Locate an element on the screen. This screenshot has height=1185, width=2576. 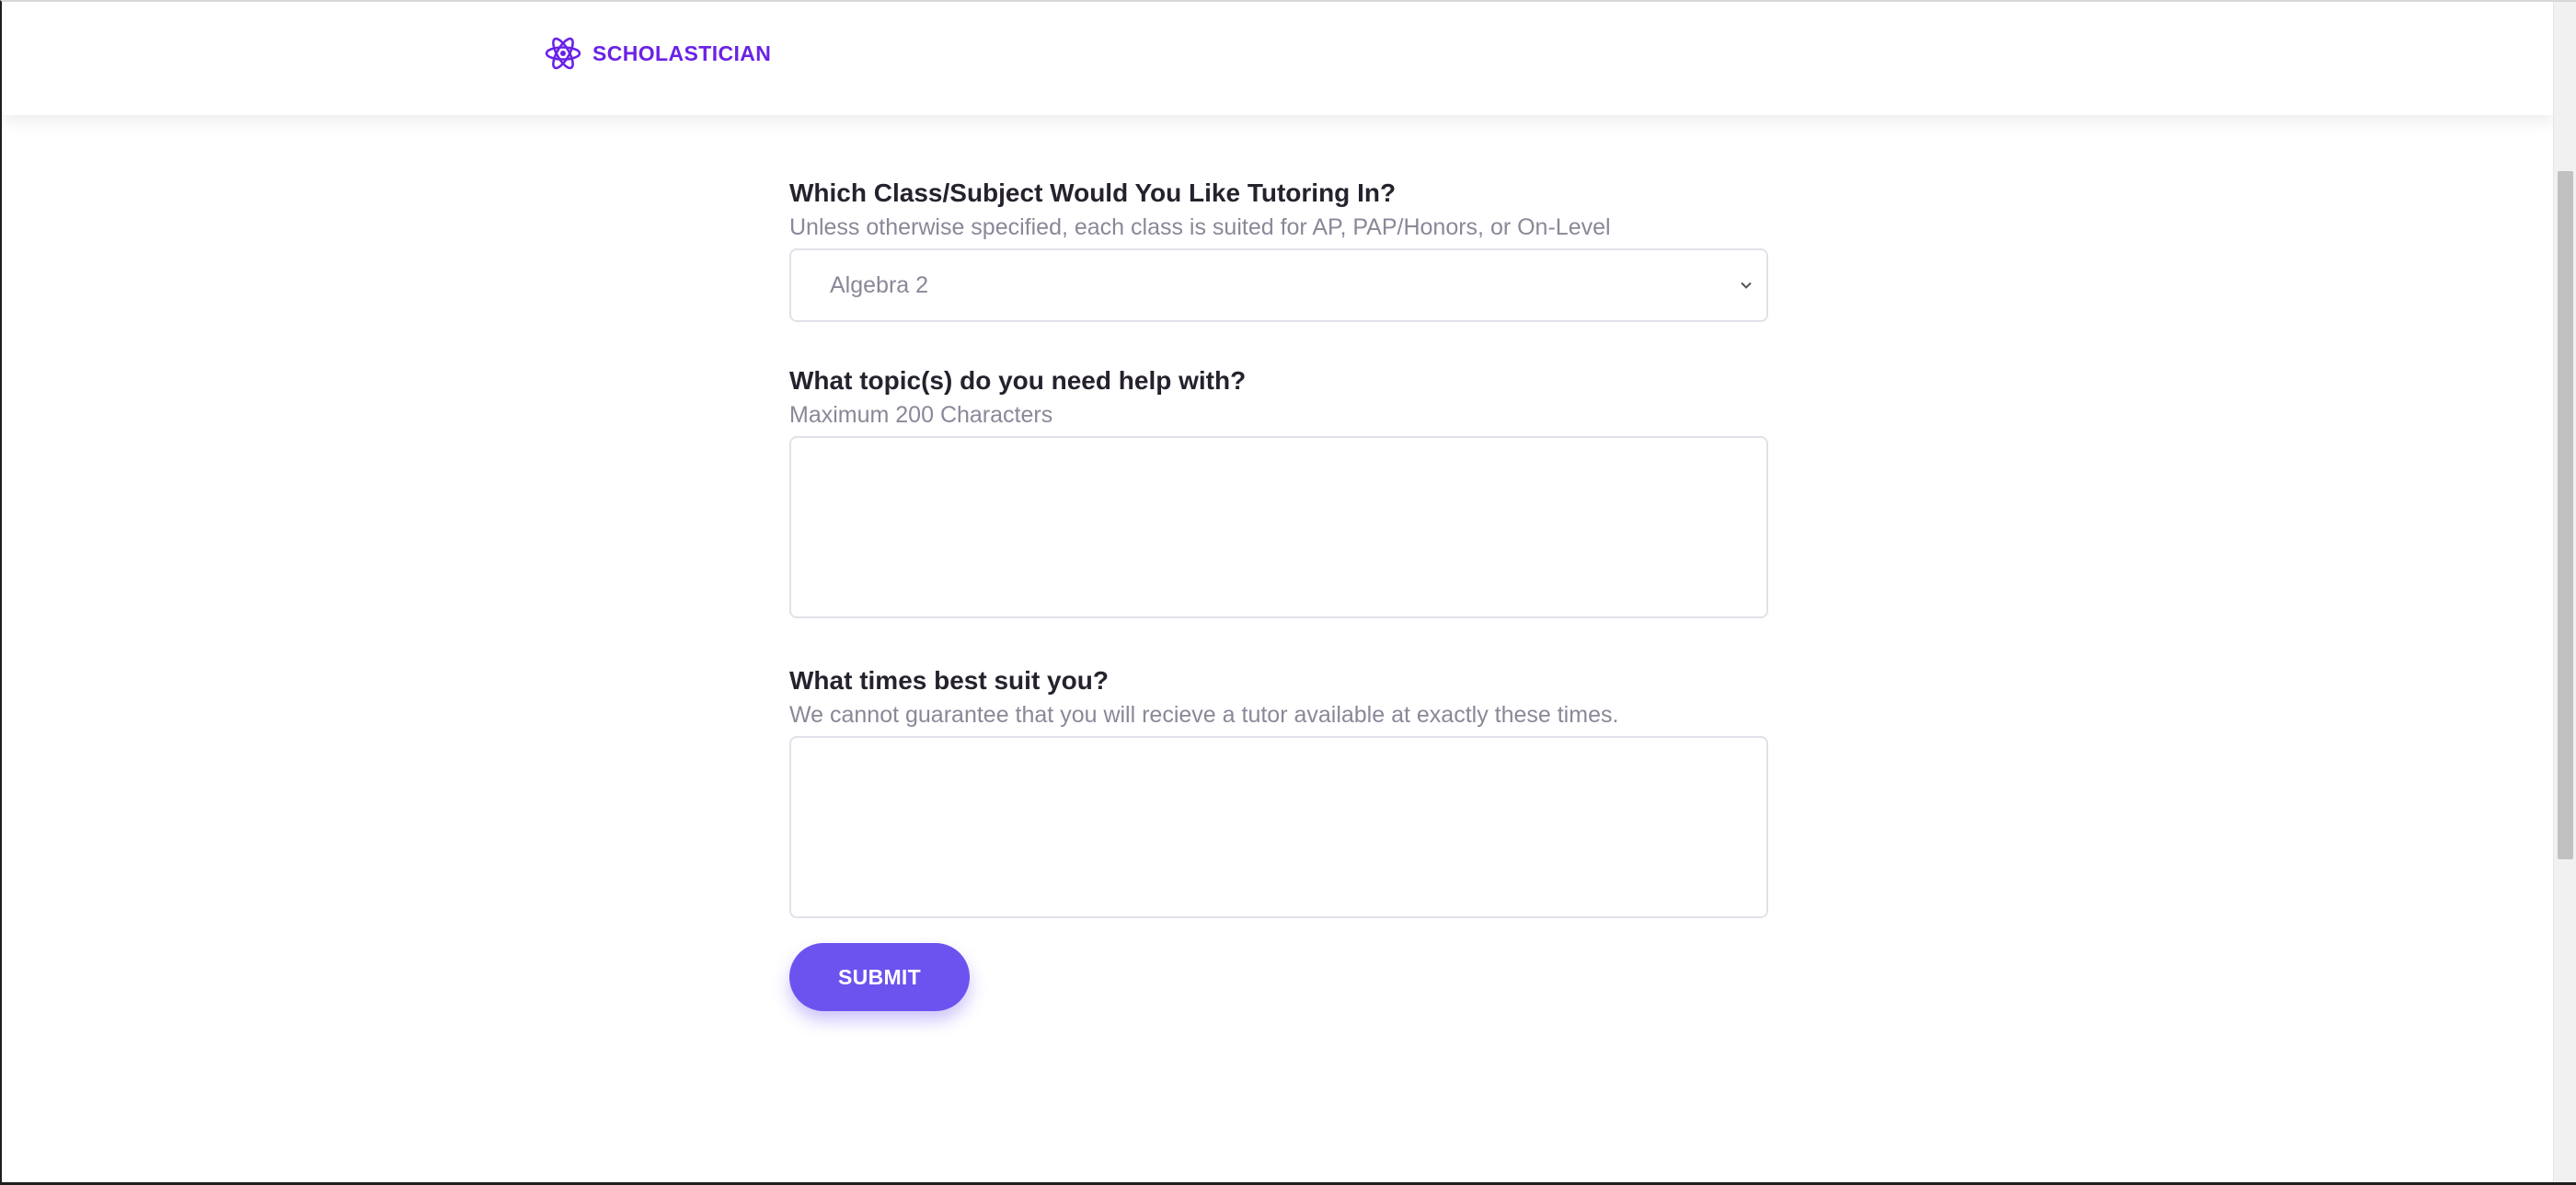
subject-selected-value: Algebra 2 is located at coordinates (879, 285).